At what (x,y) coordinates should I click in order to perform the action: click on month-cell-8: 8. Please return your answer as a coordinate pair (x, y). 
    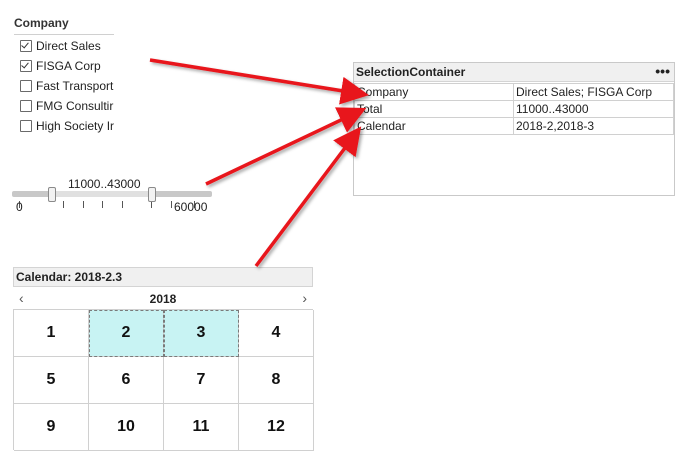
    Looking at the image, I should click on (276, 380).